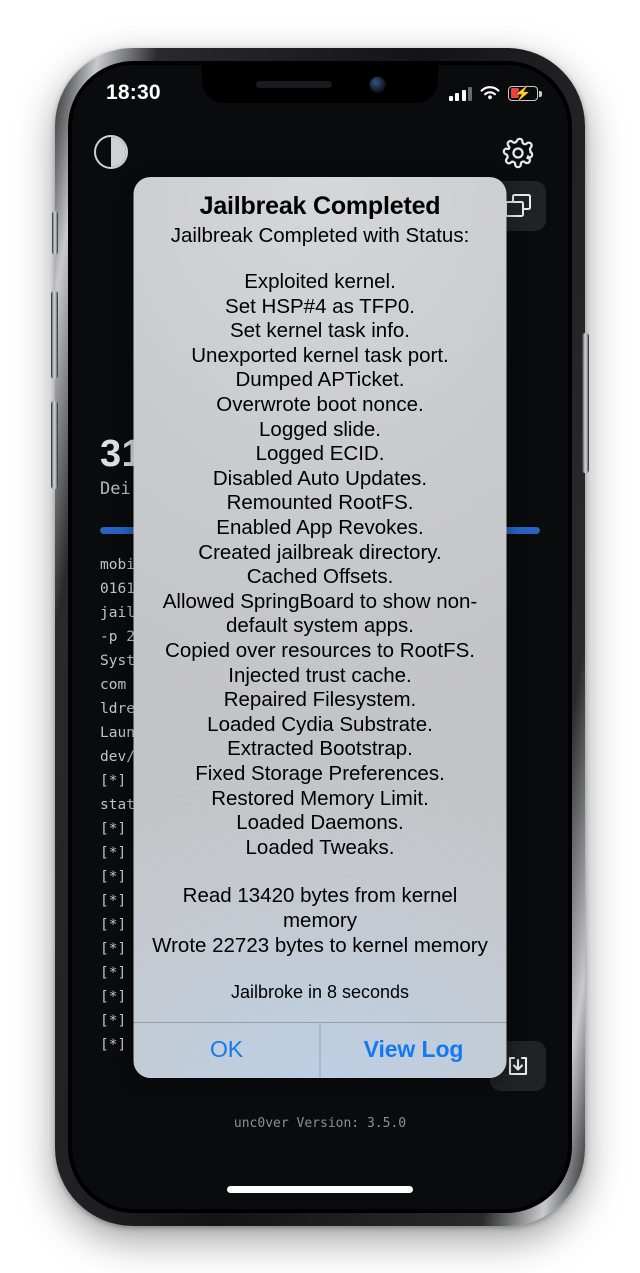 This screenshot has width=640, height=1273. Describe the element at coordinates (490, 93) in the screenshot. I see `wifi-icon` at that location.